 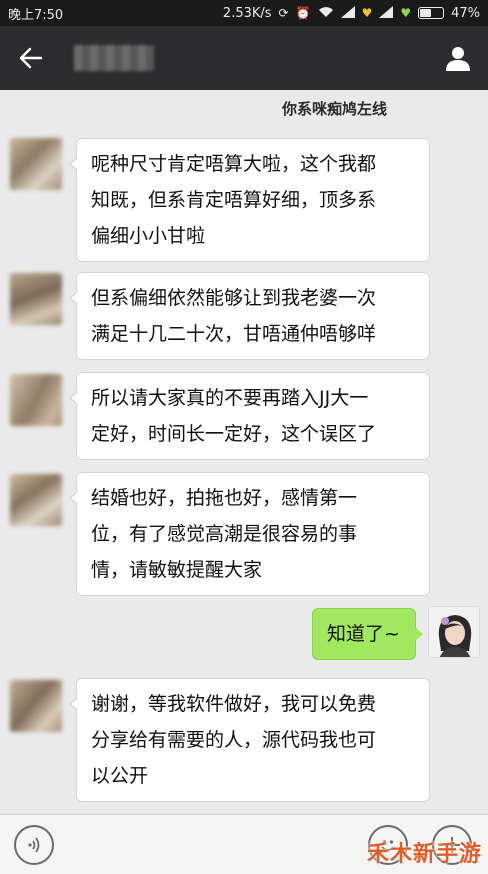 I want to click on message-line: 呢种尺寸肯定唔算大啦，这个我都, so click(x=234, y=164).